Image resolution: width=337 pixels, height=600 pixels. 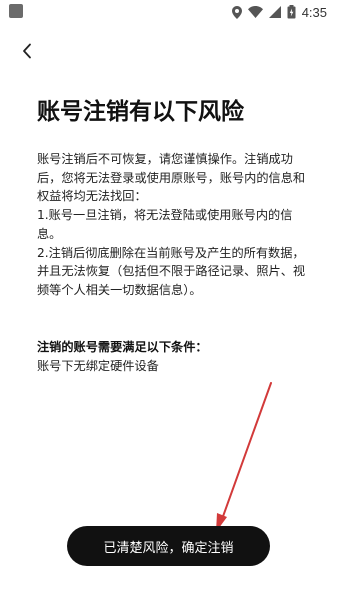 I want to click on condition-item: 账号下无绑定硬件设备, so click(x=98, y=365).